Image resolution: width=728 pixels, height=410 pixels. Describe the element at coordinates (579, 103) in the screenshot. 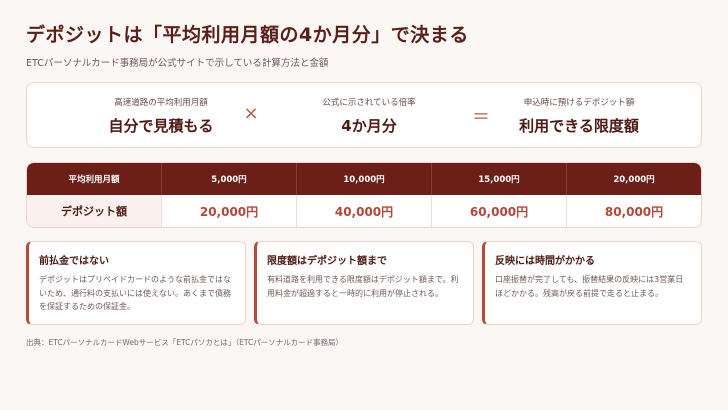

I see `formula-caption: 申込時に預けるデポジット額` at that location.